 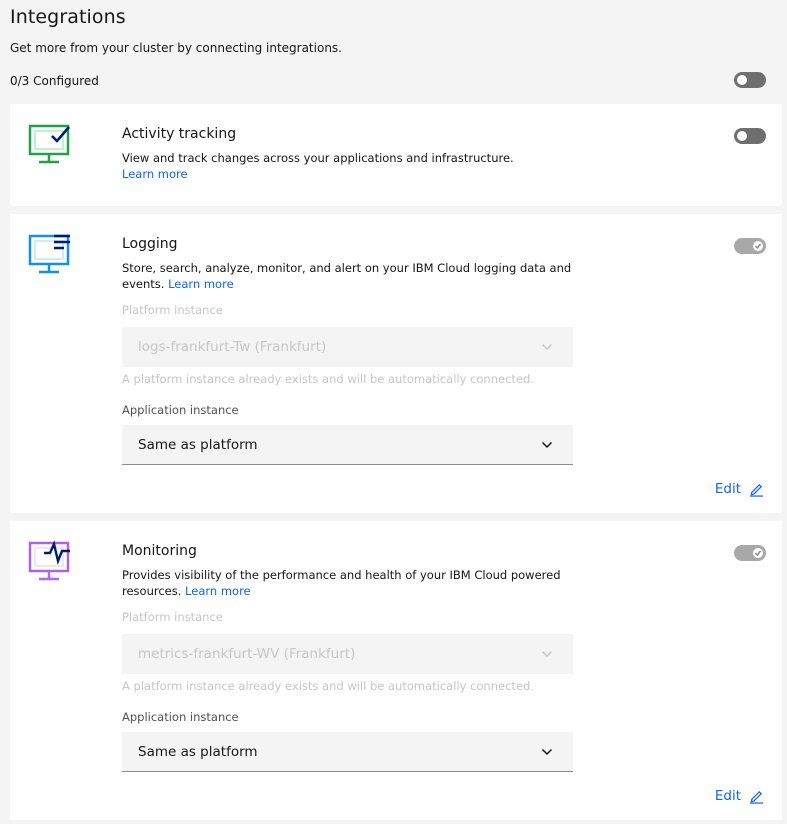 I want to click on logging-toggle, so click(x=750, y=246).